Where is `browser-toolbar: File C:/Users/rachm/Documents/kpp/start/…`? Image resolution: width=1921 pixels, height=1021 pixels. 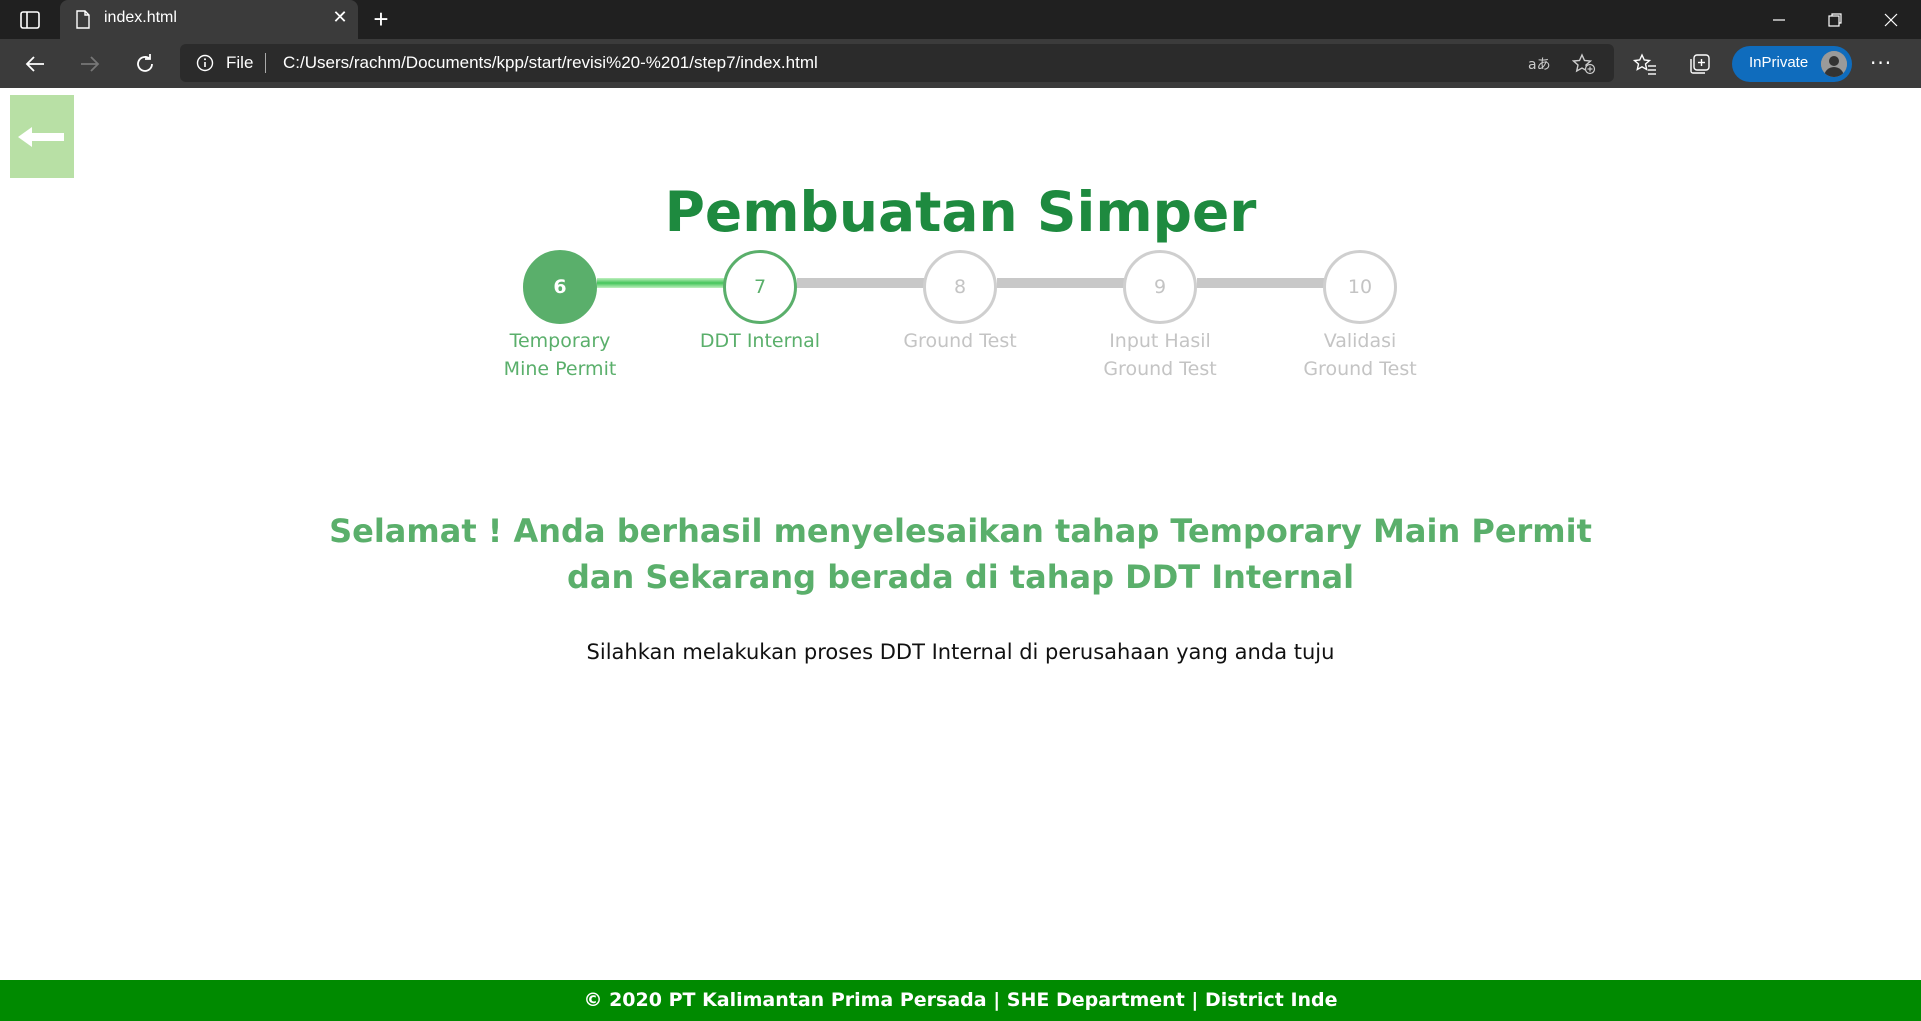 browser-toolbar: File C:/Users/rachm/Documents/kpp/start/… is located at coordinates (960, 63).